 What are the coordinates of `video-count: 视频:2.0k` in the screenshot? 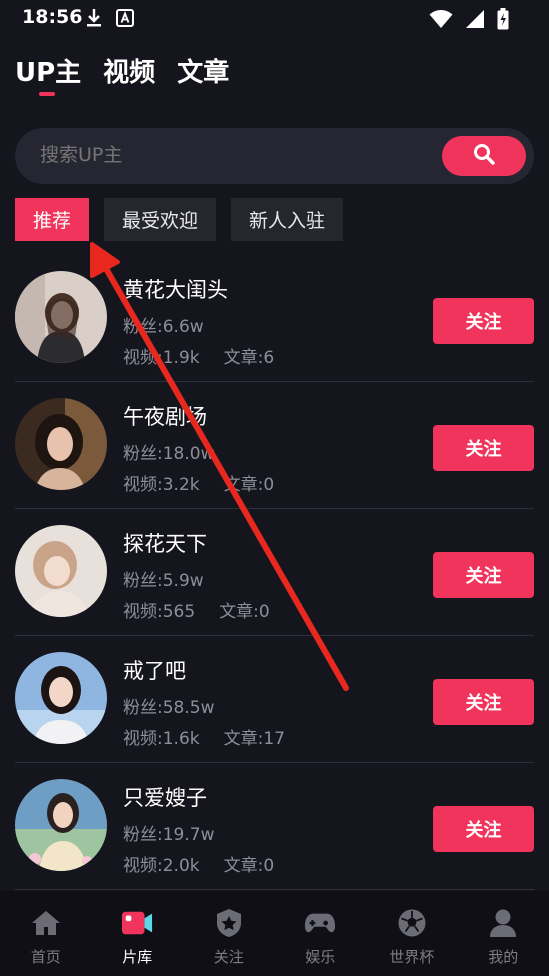 It's located at (161, 866).